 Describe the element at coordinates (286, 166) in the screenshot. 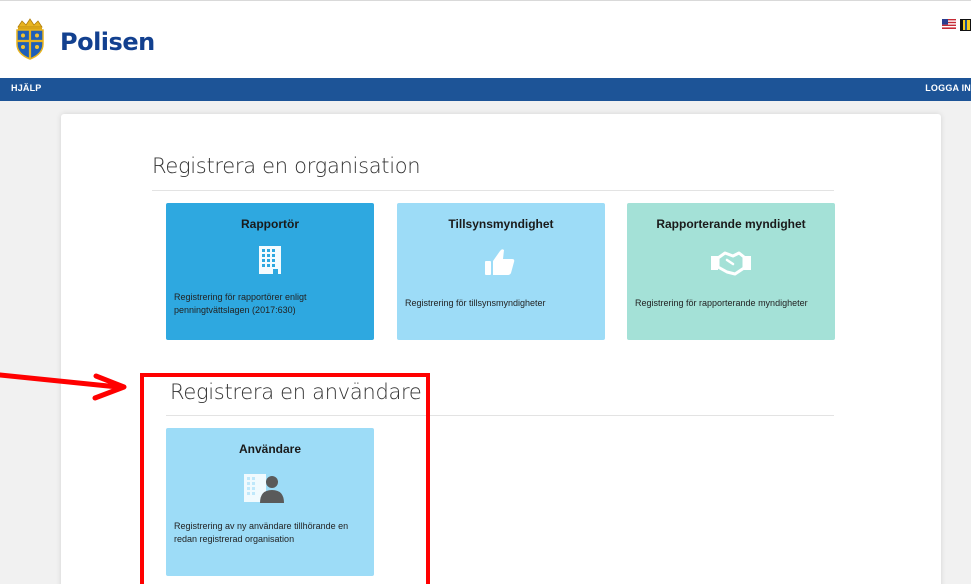

I see `register-organisation-heading: Registrera en organisation` at that location.